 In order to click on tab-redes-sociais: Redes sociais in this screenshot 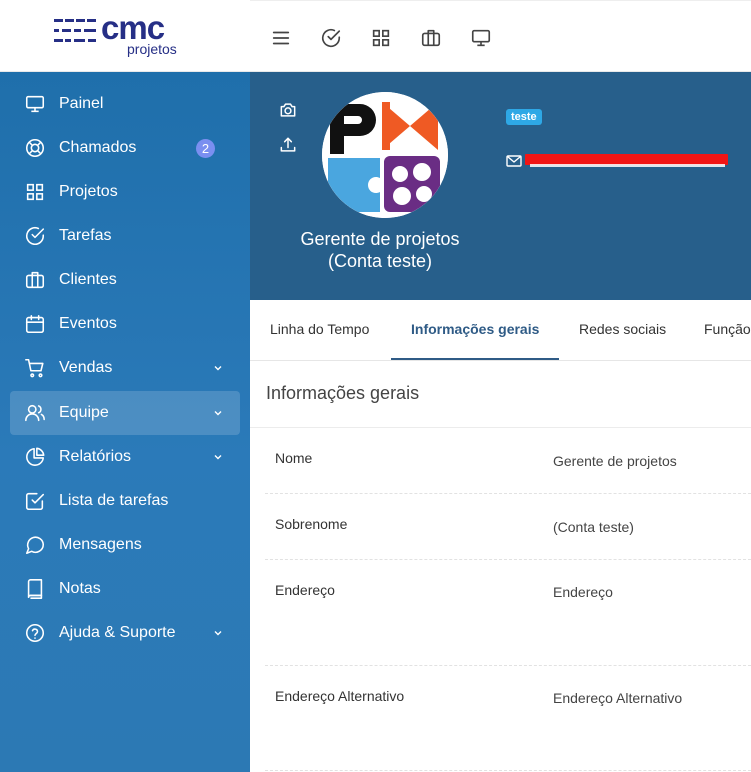, I will do `click(622, 329)`.